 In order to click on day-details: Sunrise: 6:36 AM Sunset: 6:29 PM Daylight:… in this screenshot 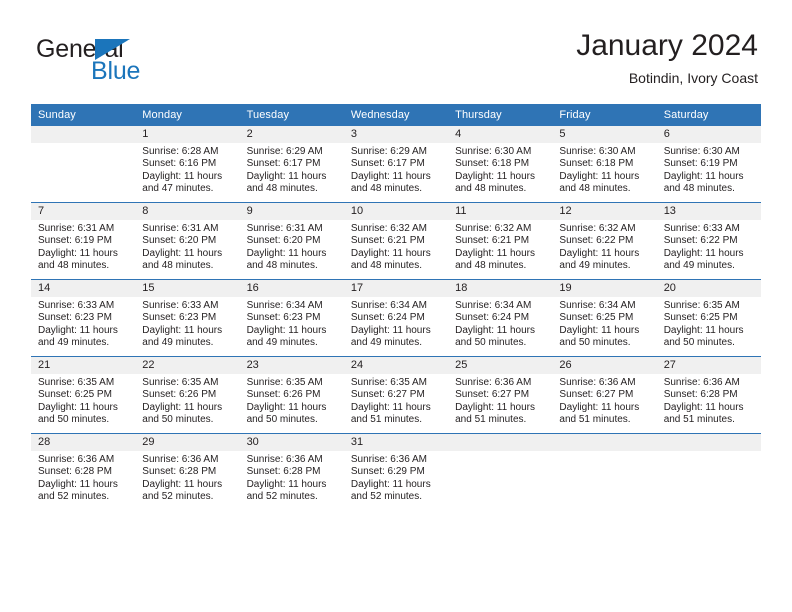, I will do `click(396, 477)`.